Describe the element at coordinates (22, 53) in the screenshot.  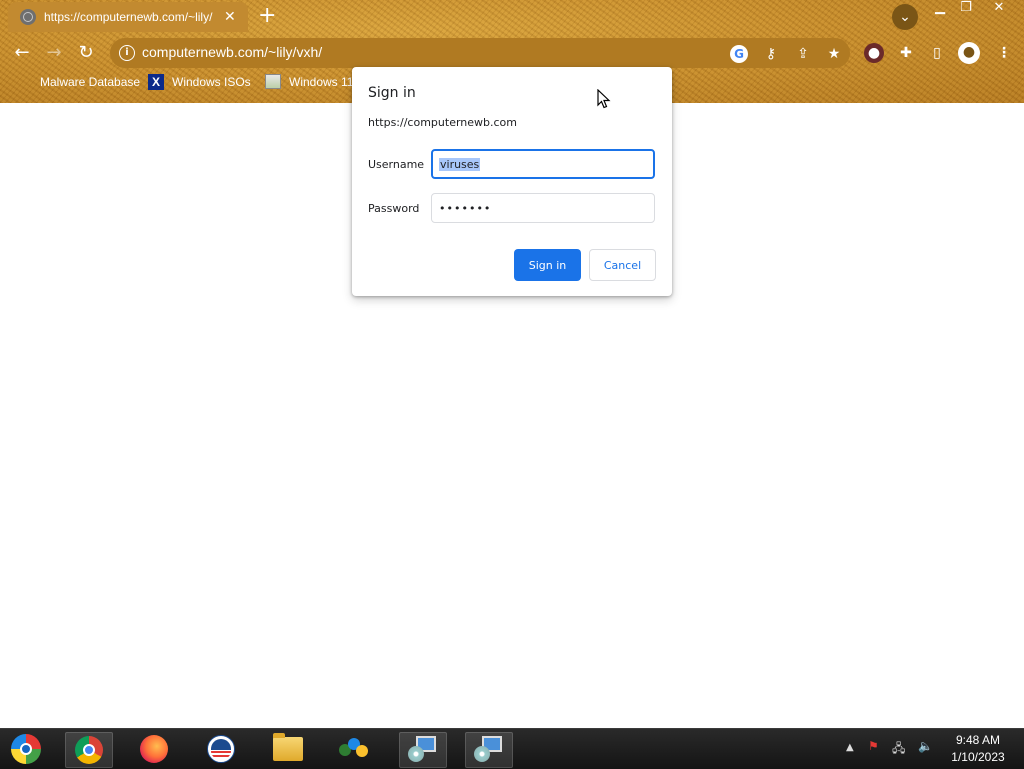
I see `back-button: ←` at that location.